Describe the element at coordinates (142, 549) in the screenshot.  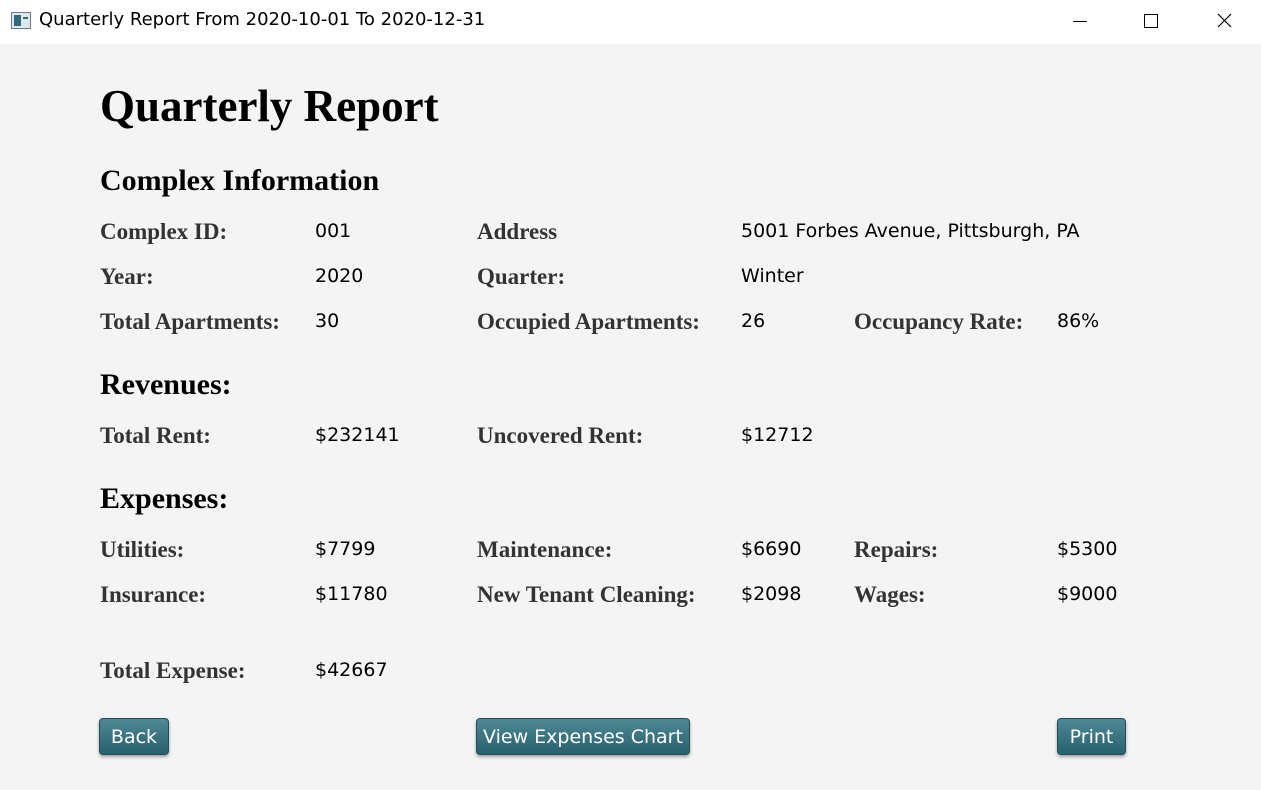
I see `utilities-label: Utilities:` at that location.